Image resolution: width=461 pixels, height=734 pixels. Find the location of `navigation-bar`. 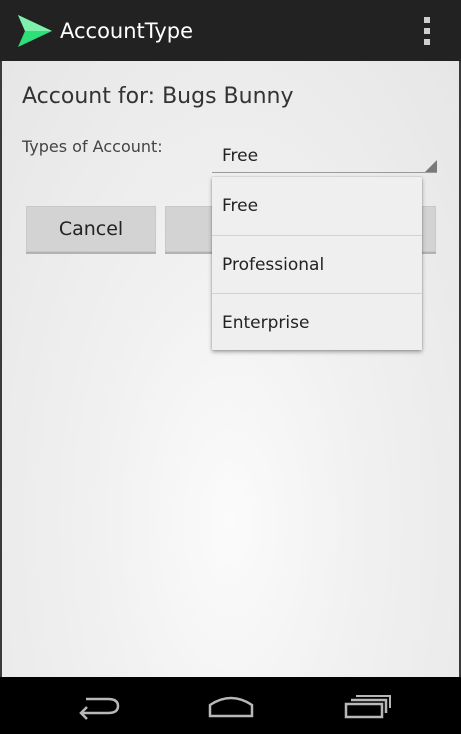

navigation-bar is located at coordinates (230, 705).